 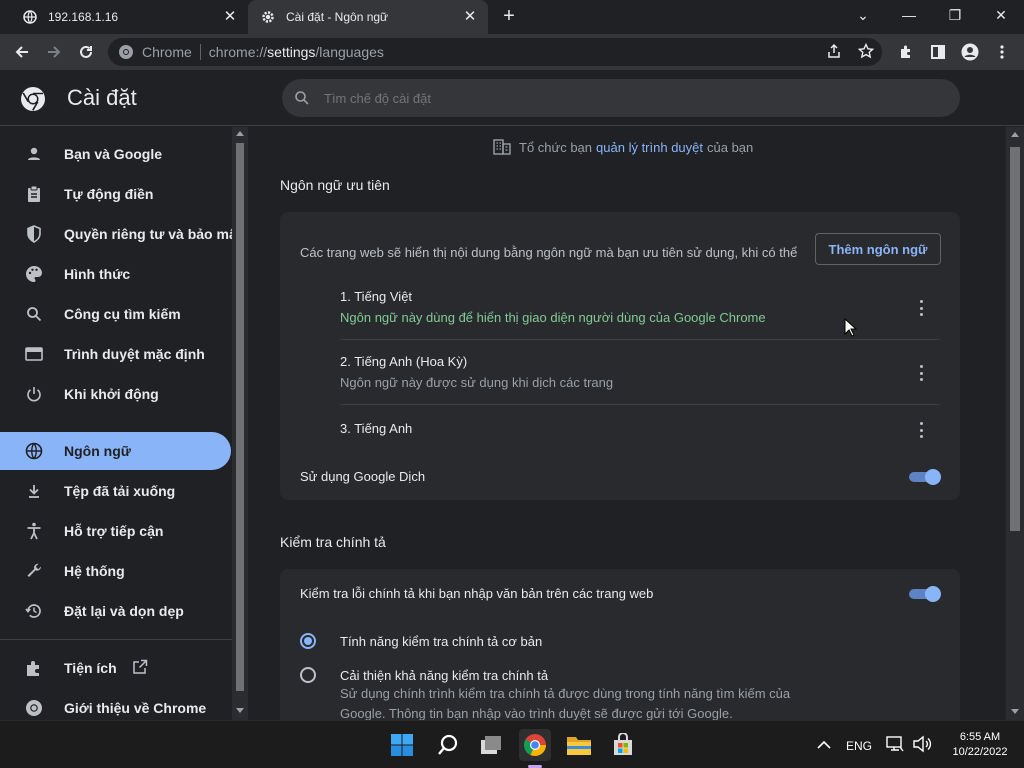 I want to click on profile-avatar-icon, so click(x=970, y=52).